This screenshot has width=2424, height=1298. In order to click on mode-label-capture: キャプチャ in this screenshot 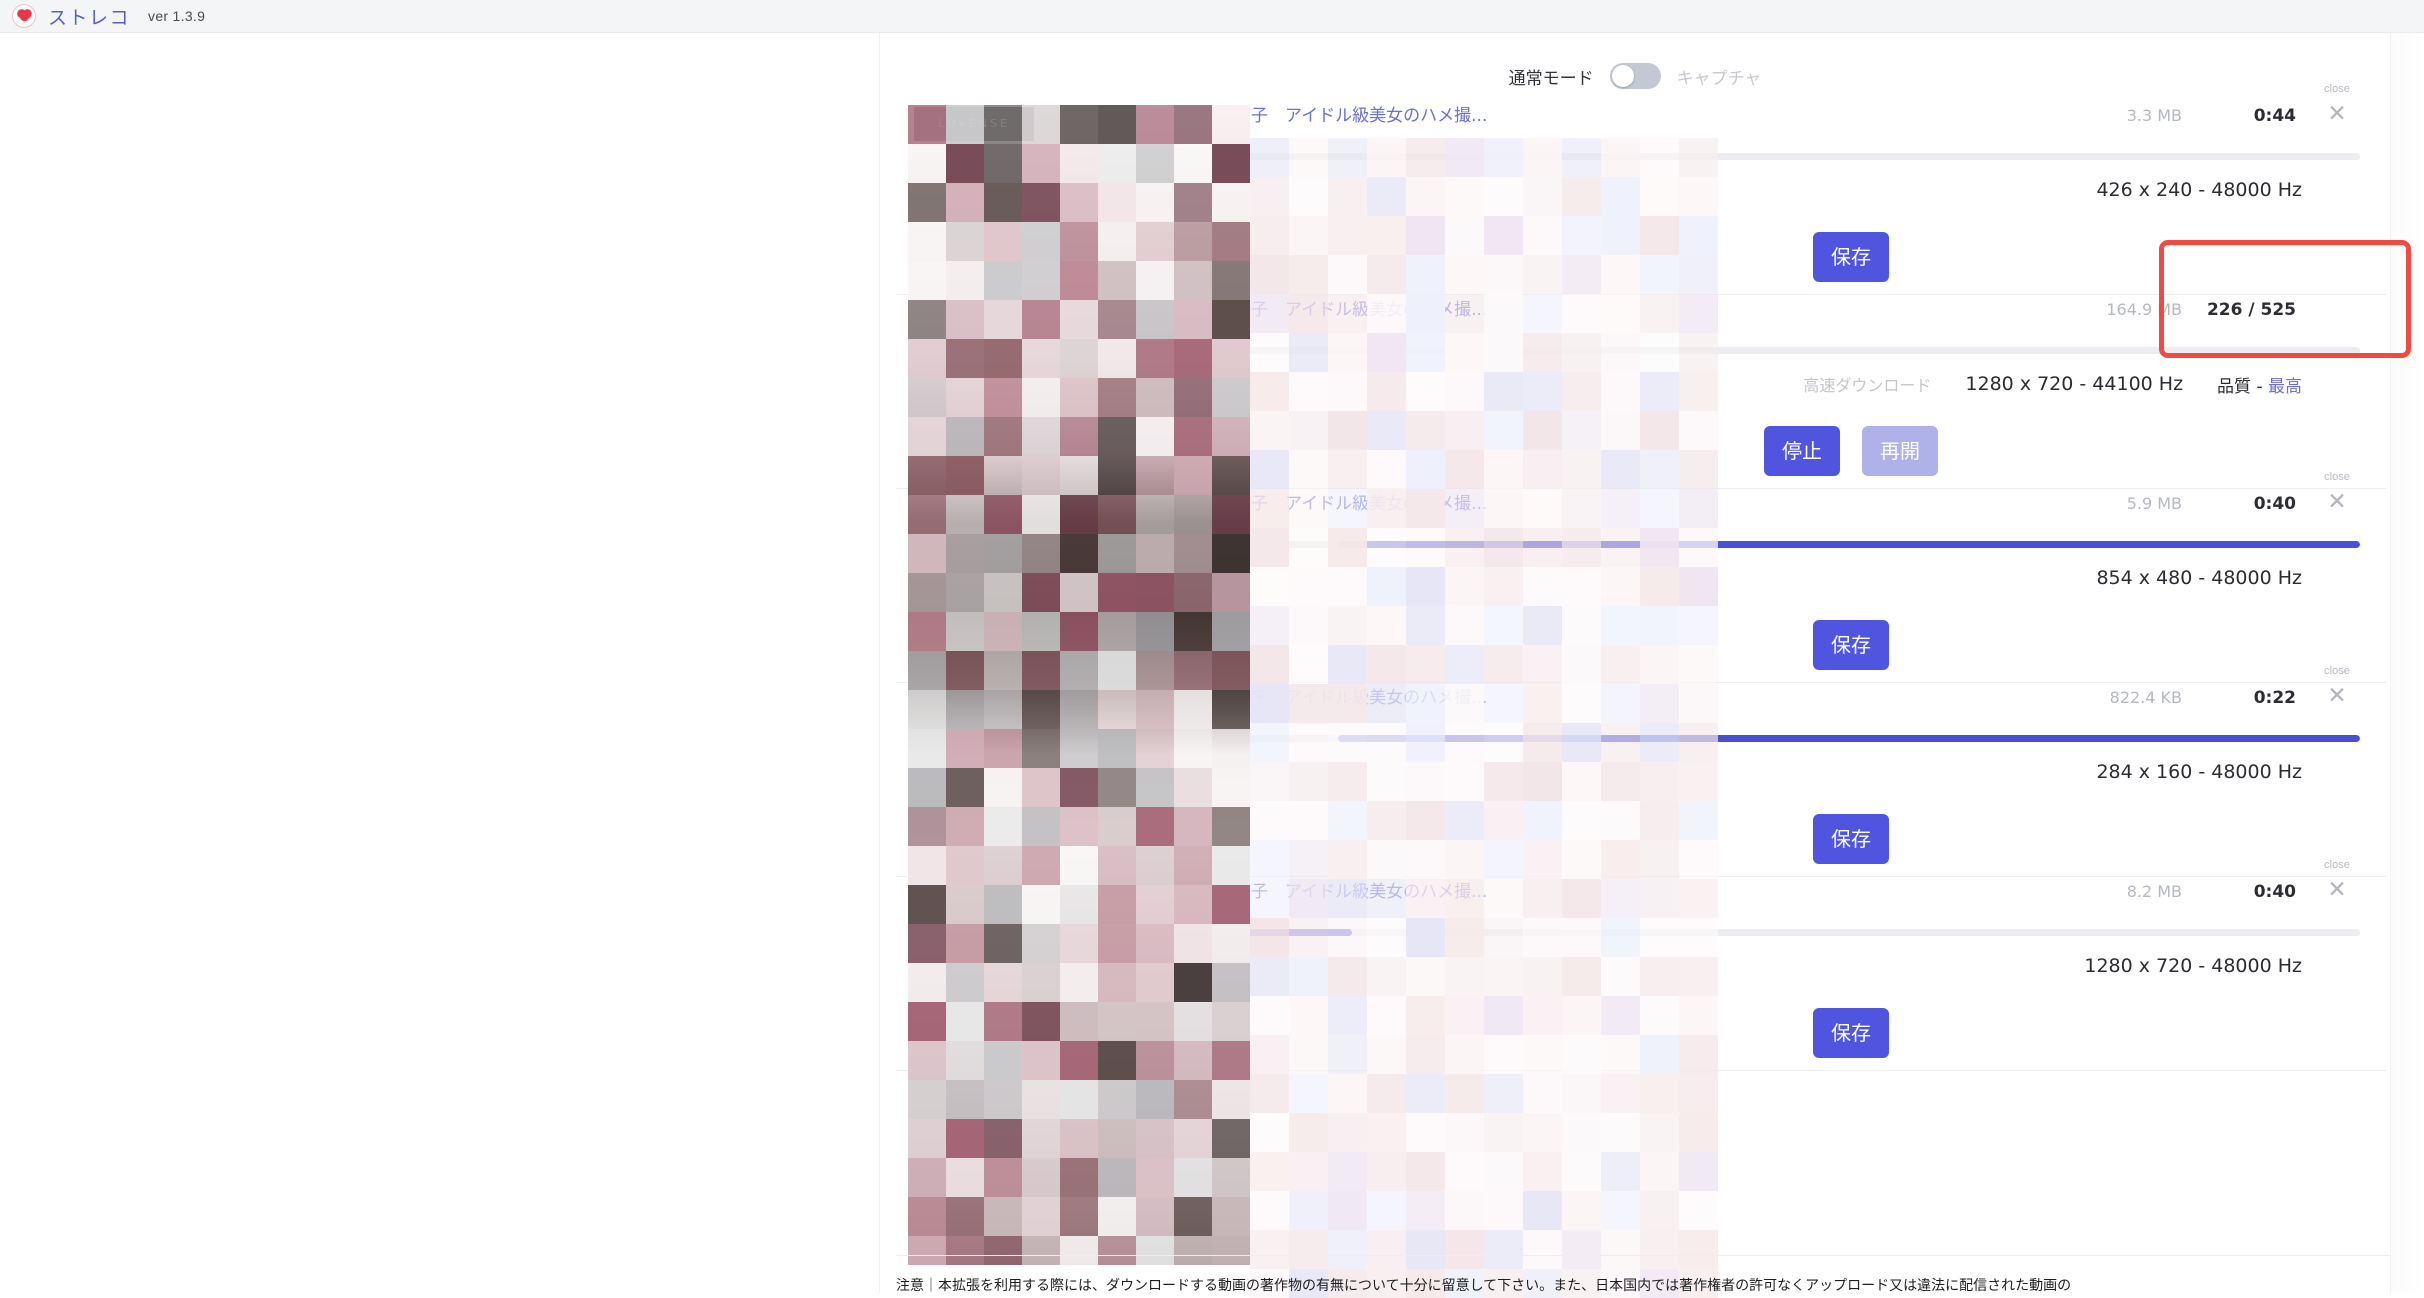, I will do `click(1719, 78)`.